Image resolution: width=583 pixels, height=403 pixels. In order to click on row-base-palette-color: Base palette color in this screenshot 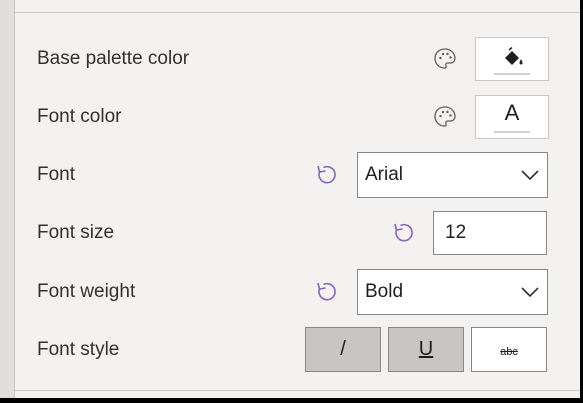, I will do `click(299, 59)`.